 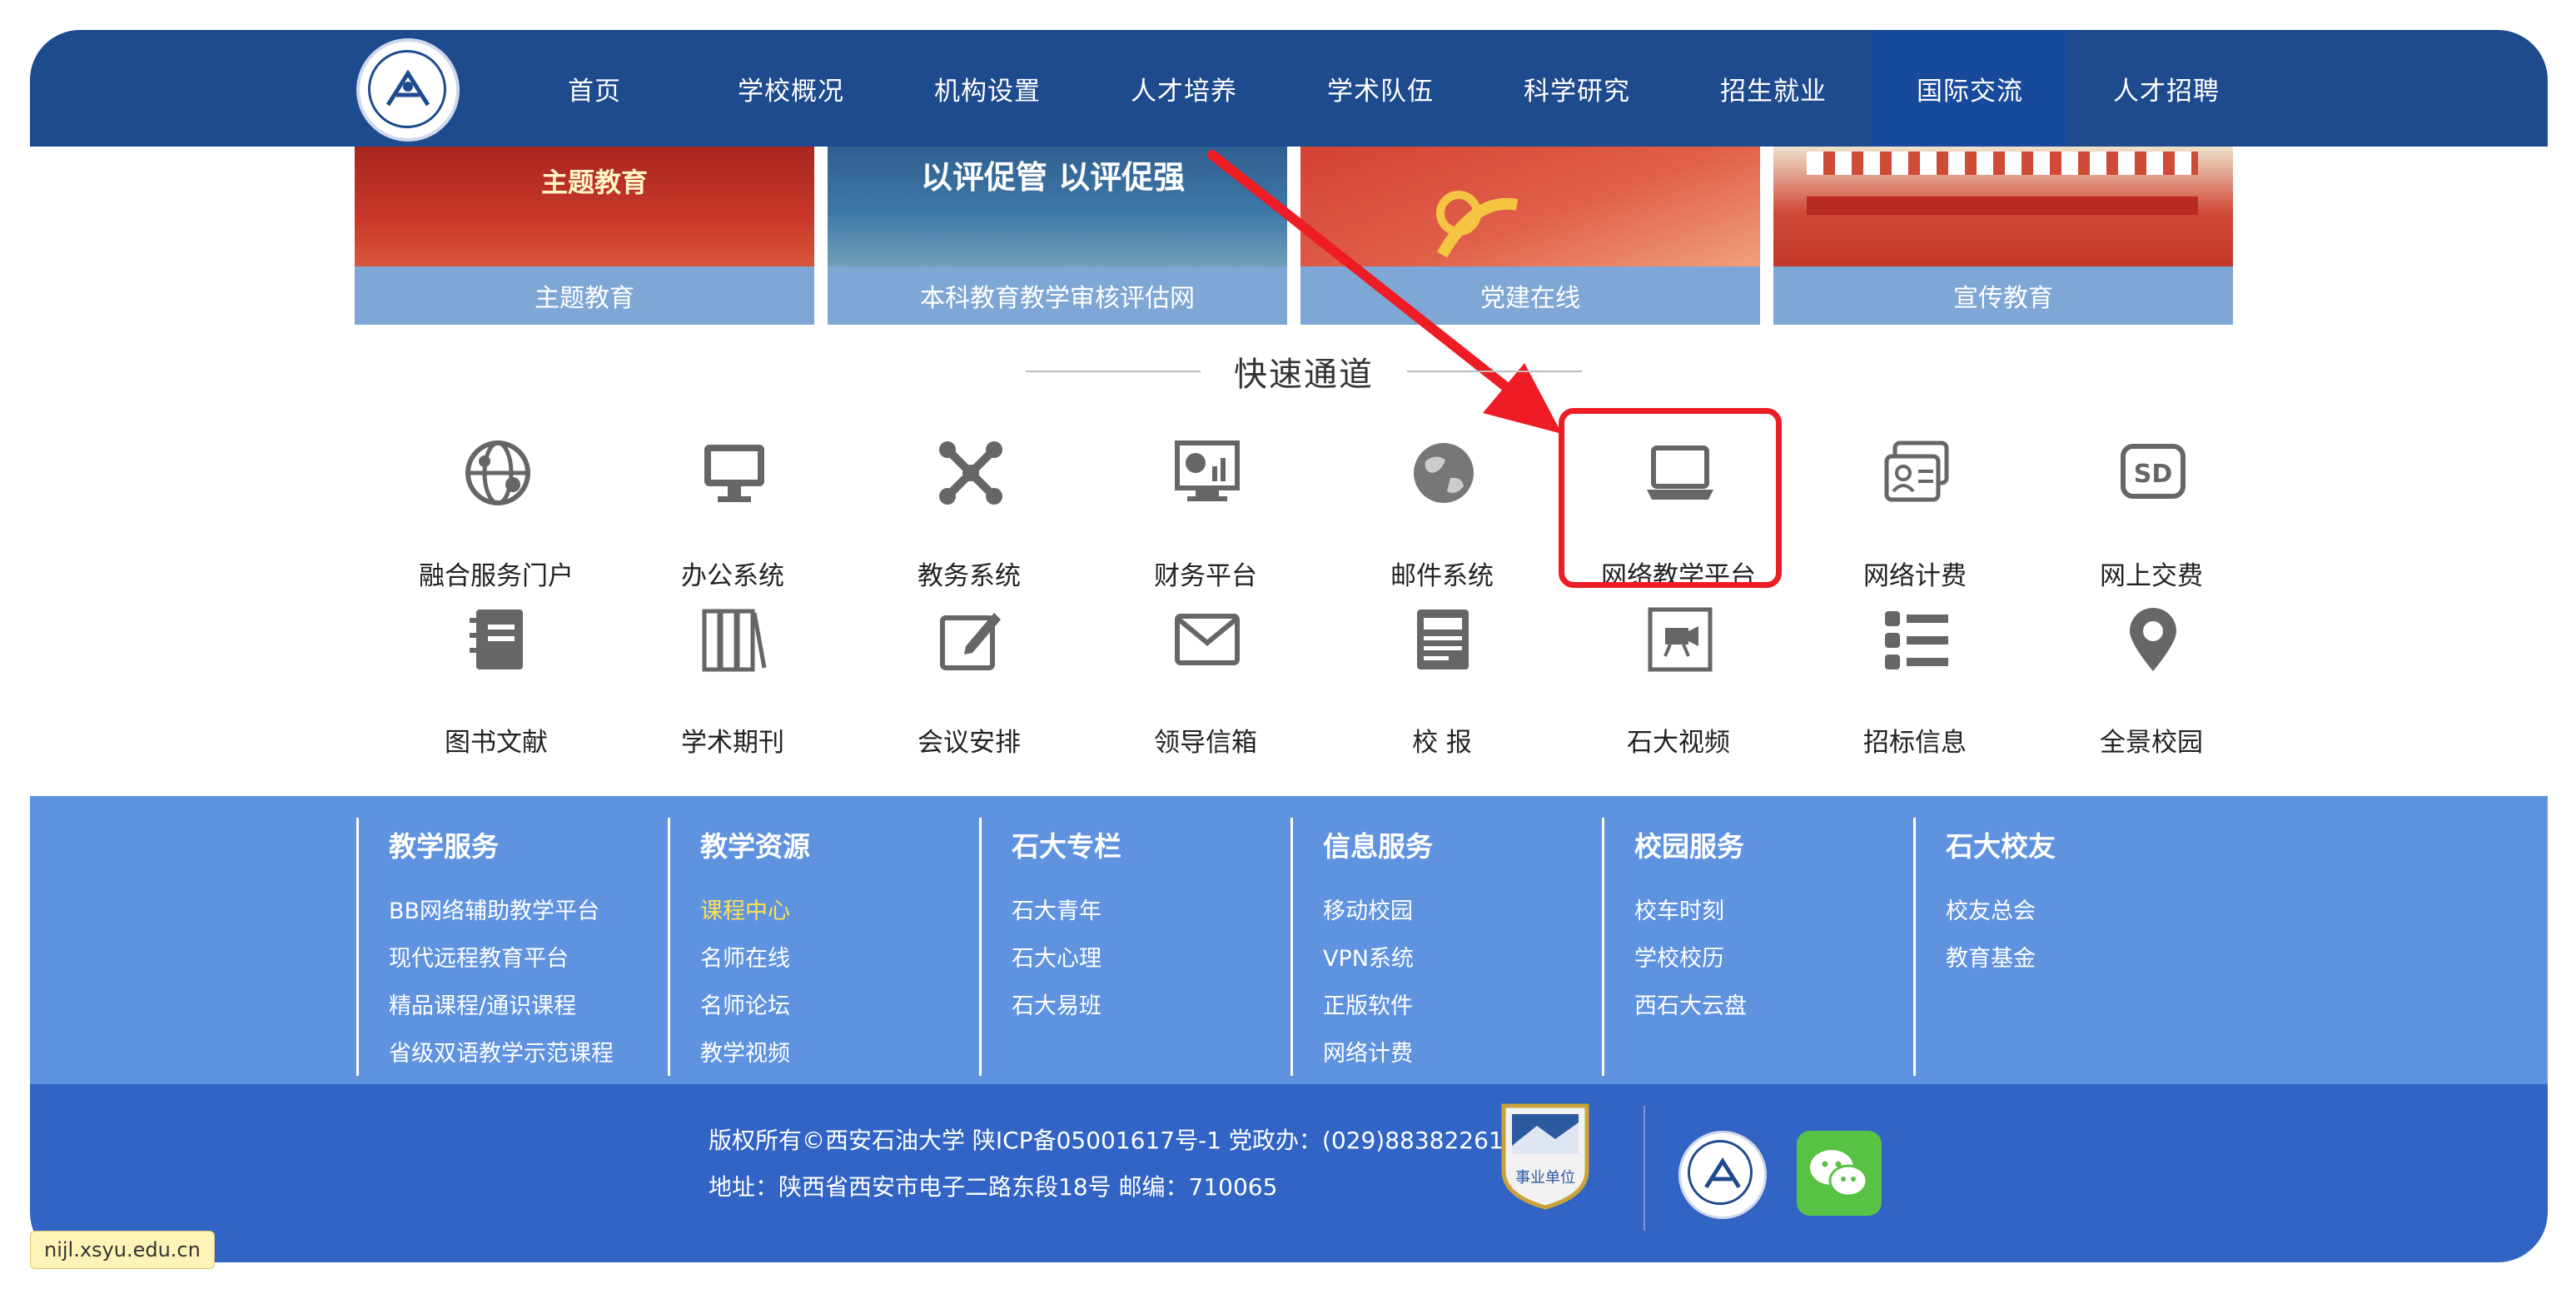 I want to click on footer-link: 教育基金, so click(x=2085, y=959).